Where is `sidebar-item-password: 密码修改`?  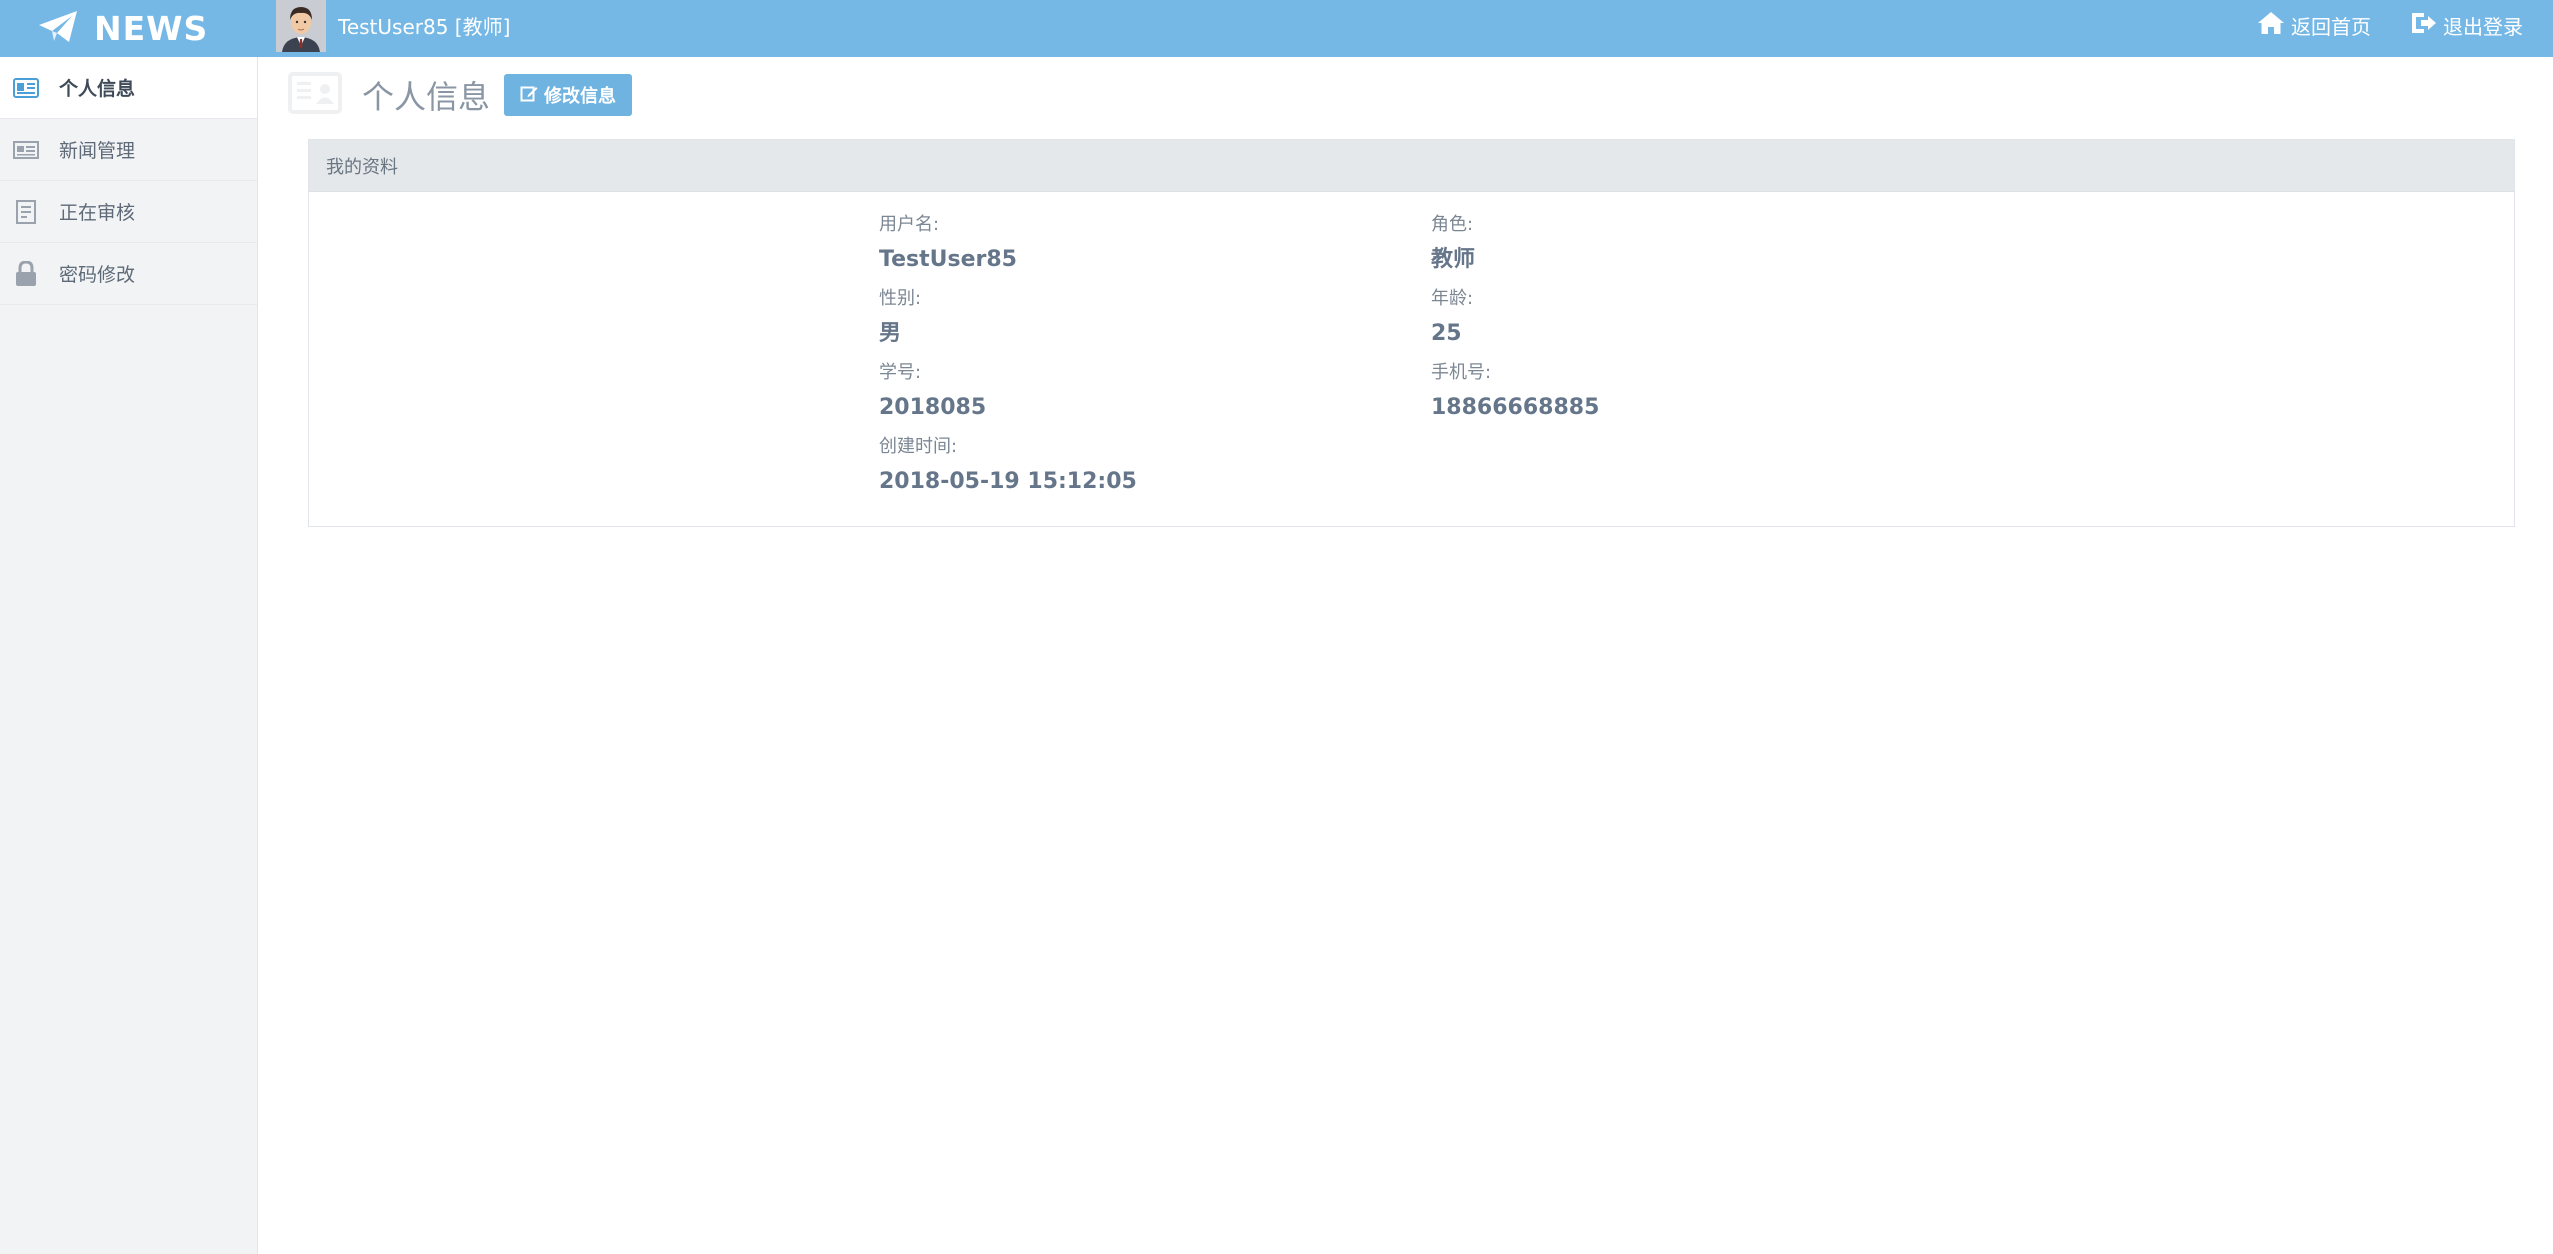
sidebar-item-password: 密码修改 is located at coordinates (128, 274).